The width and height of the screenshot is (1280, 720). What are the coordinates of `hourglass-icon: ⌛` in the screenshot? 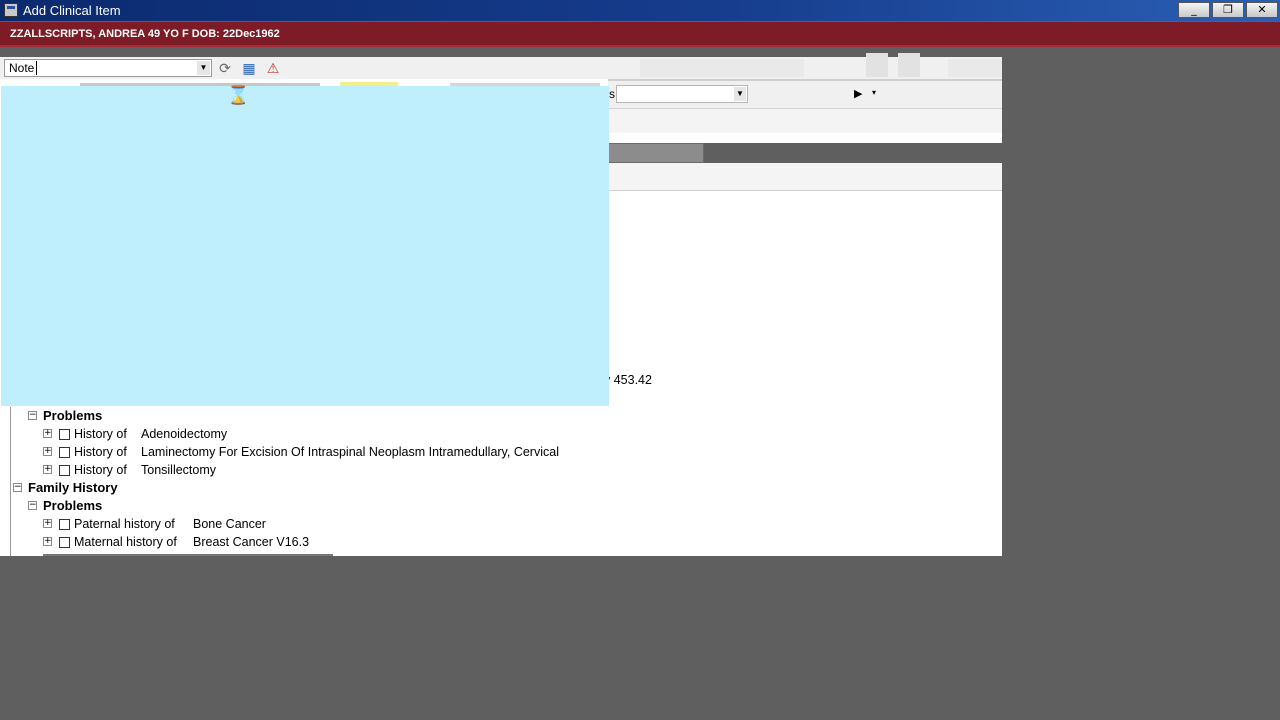 It's located at (238, 95).